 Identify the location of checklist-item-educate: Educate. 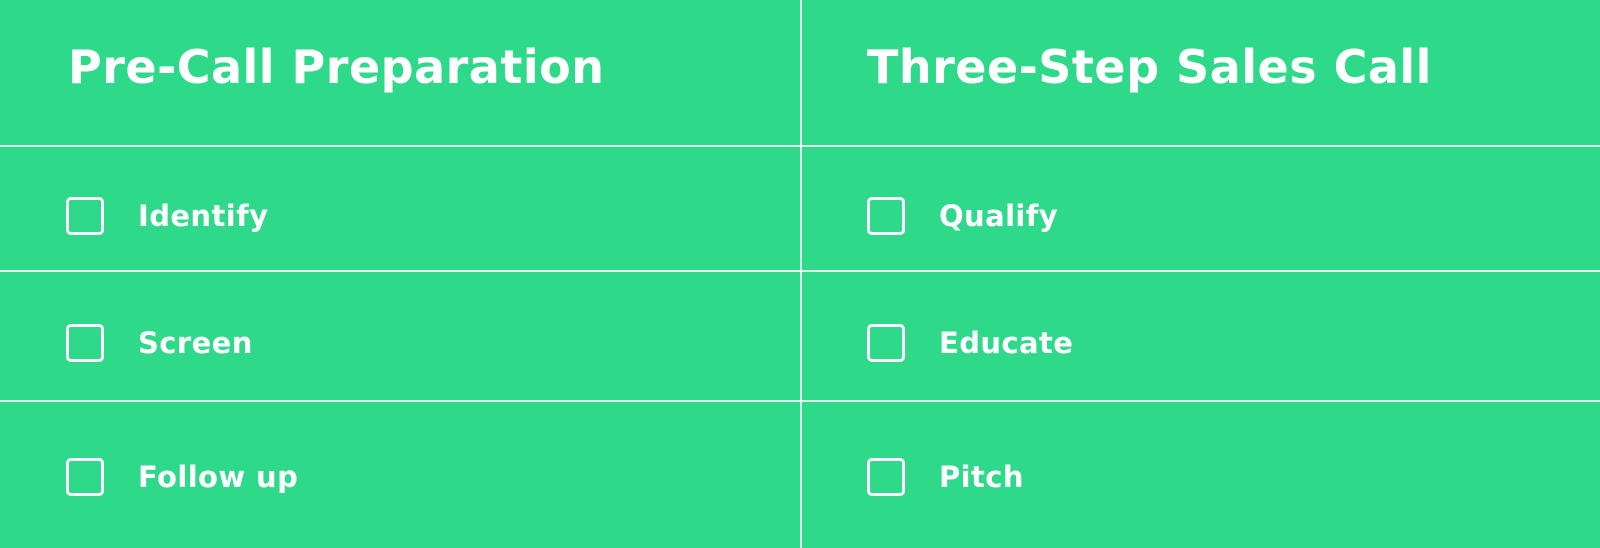
(970, 343).